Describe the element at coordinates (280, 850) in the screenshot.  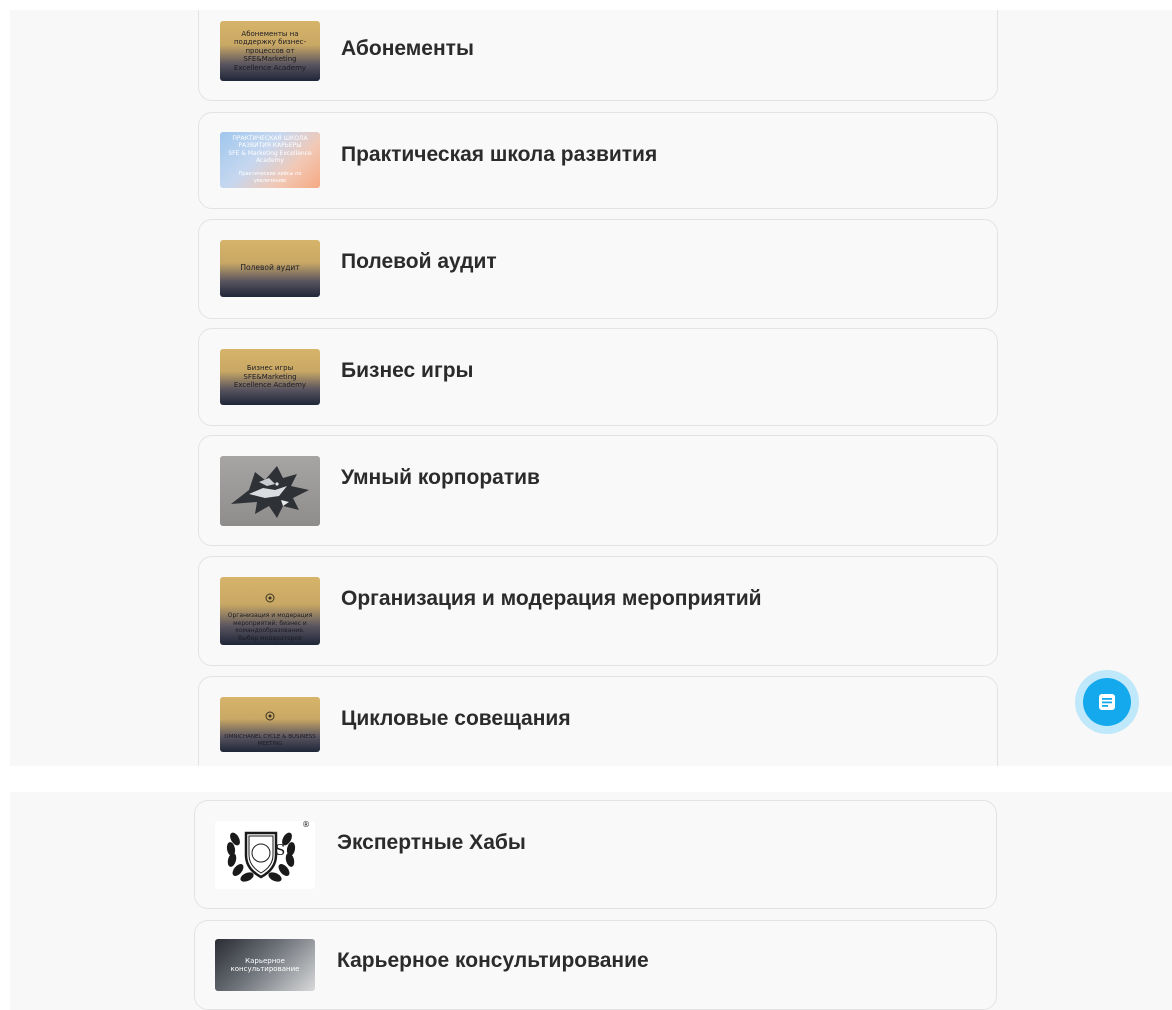
I see `shield-letter: S` at that location.